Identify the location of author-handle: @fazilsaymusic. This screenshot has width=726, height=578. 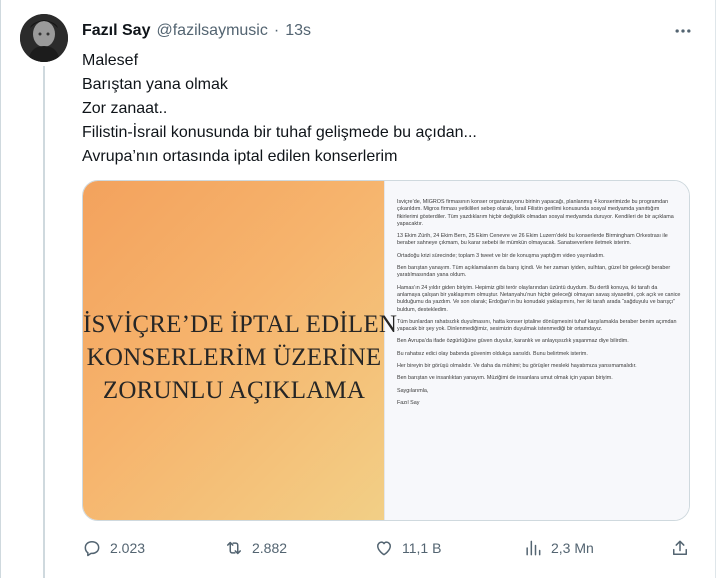
(211, 31).